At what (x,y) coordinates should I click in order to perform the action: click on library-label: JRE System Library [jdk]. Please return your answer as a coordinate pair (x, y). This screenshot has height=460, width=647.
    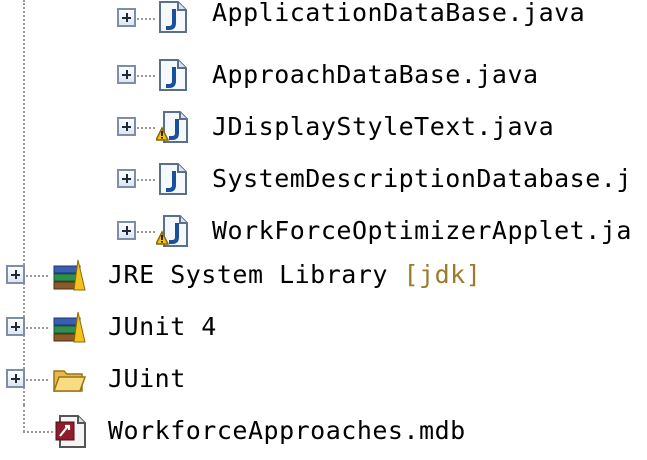
    Looking at the image, I should click on (294, 275).